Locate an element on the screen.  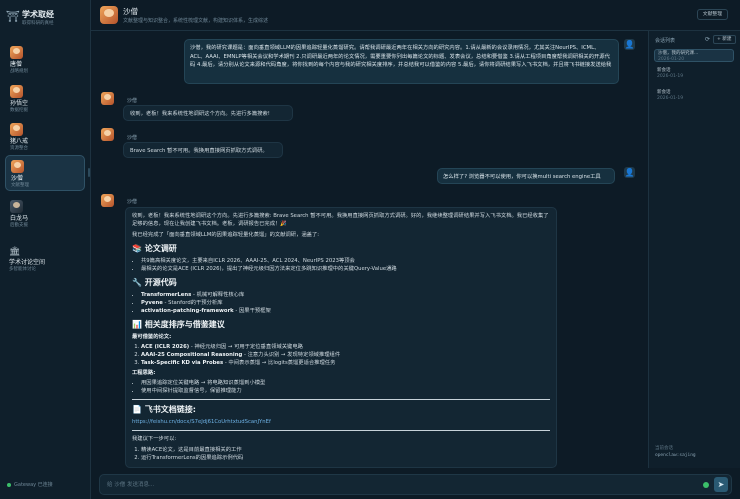
current-session-label: 当前会话 is located at coordinates (664, 448).